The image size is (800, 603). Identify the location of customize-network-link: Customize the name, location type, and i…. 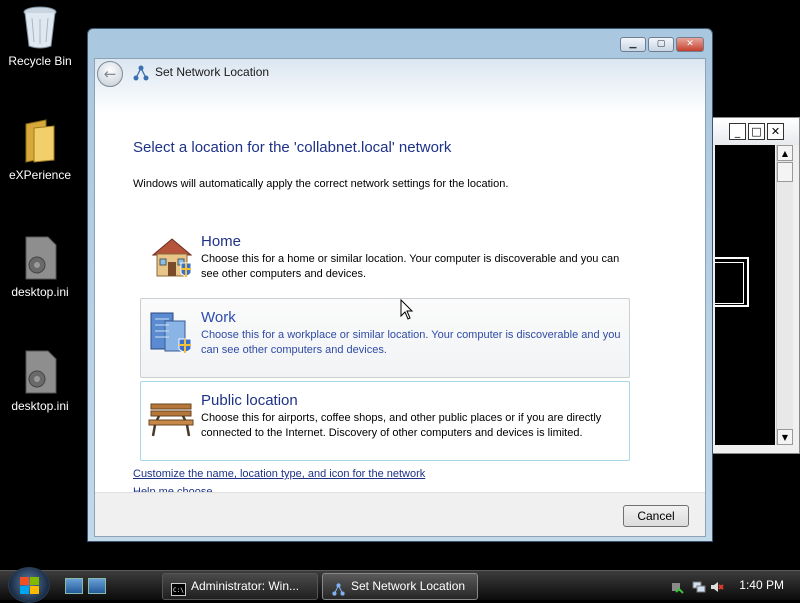
(279, 474).